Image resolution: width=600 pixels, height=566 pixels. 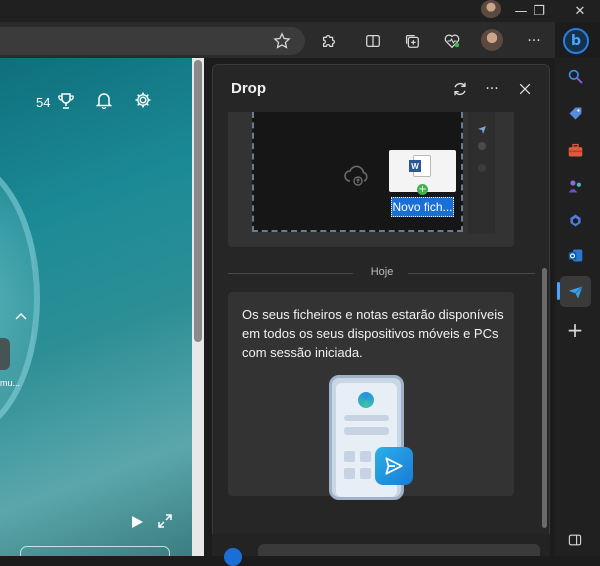 What do you see at coordinates (415, 166) in the screenshot?
I see `word-logo-icon: W` at bounding box center [415, 166].